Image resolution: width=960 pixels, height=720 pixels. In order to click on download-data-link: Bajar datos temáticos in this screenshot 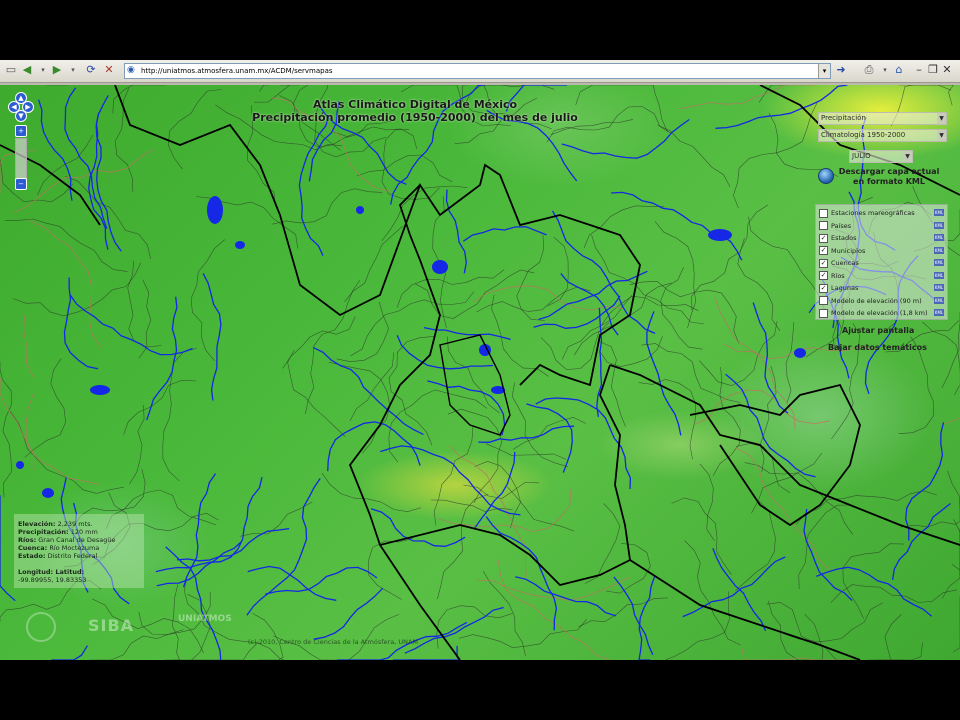, I will do `click(877, 347)`.